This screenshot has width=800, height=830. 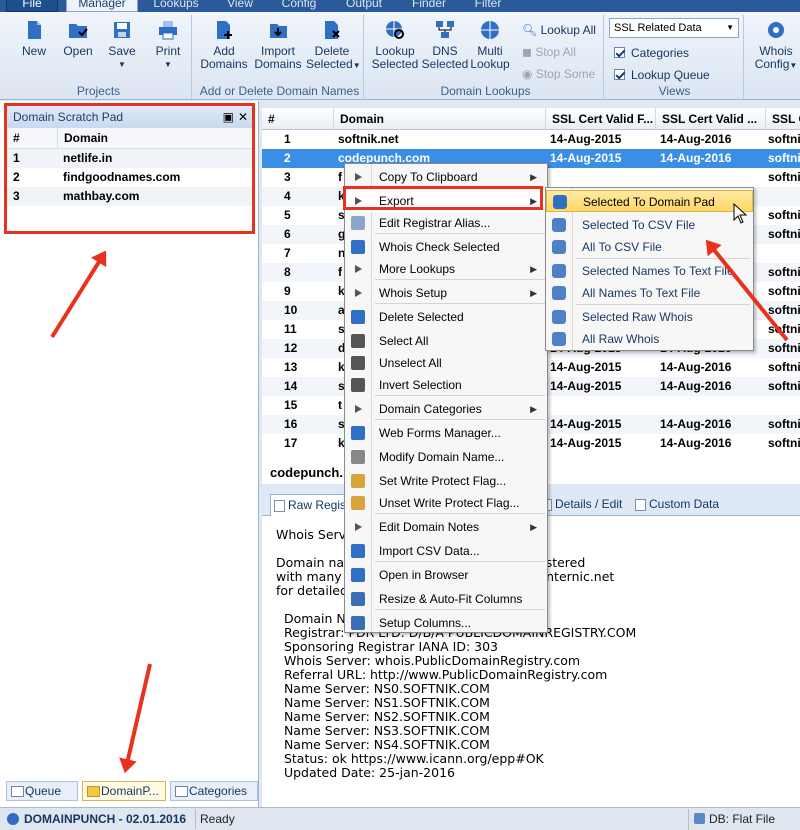 I want to click on left-pane-tabs: Queue DomainP... Categories, so click(x=131, y=791).